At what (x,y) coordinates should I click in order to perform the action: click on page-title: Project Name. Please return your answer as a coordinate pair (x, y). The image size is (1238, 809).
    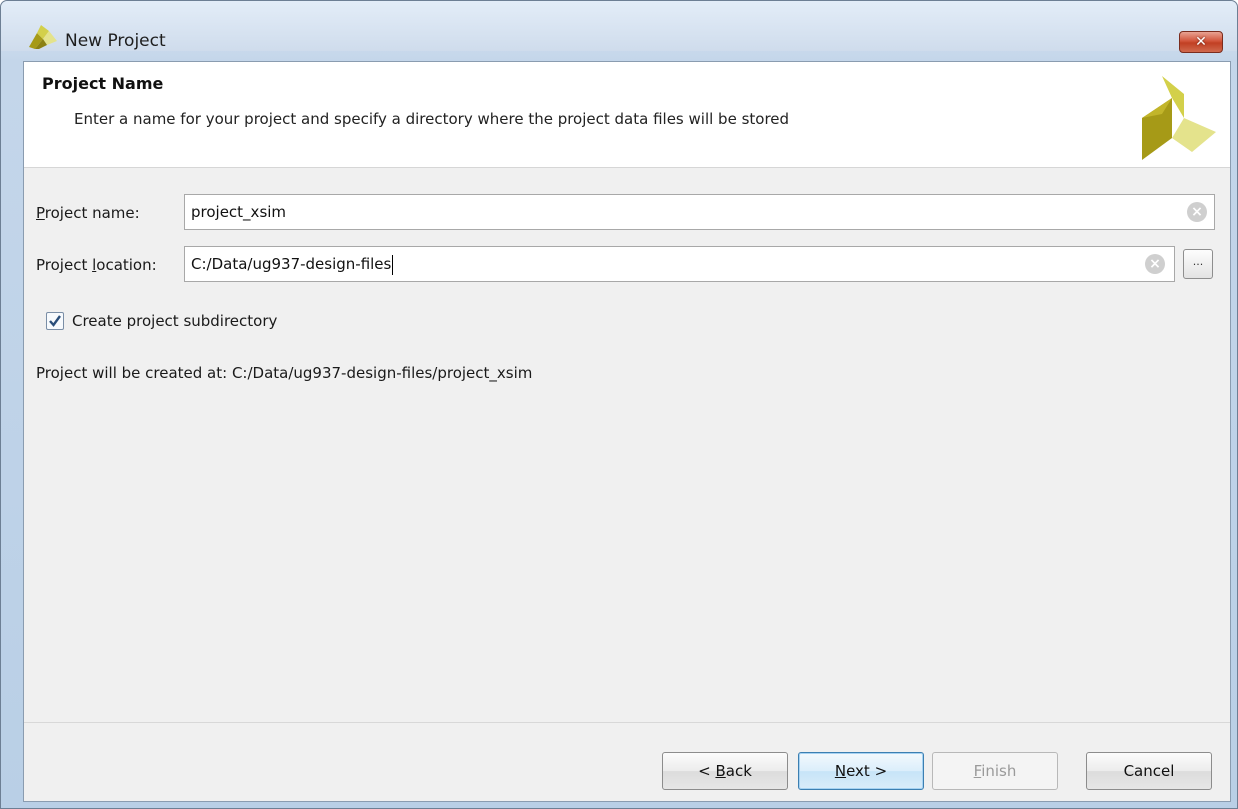
    Looking at the image, I should click on (103, 83).